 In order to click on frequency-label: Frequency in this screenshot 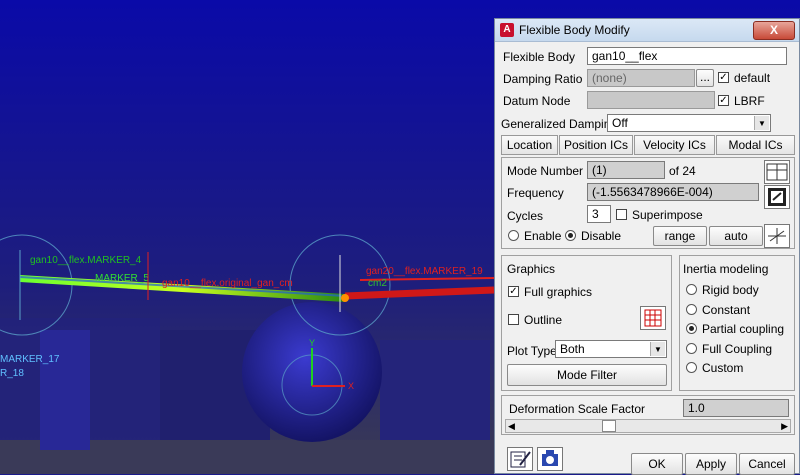, I will do `click(535, 193)`.